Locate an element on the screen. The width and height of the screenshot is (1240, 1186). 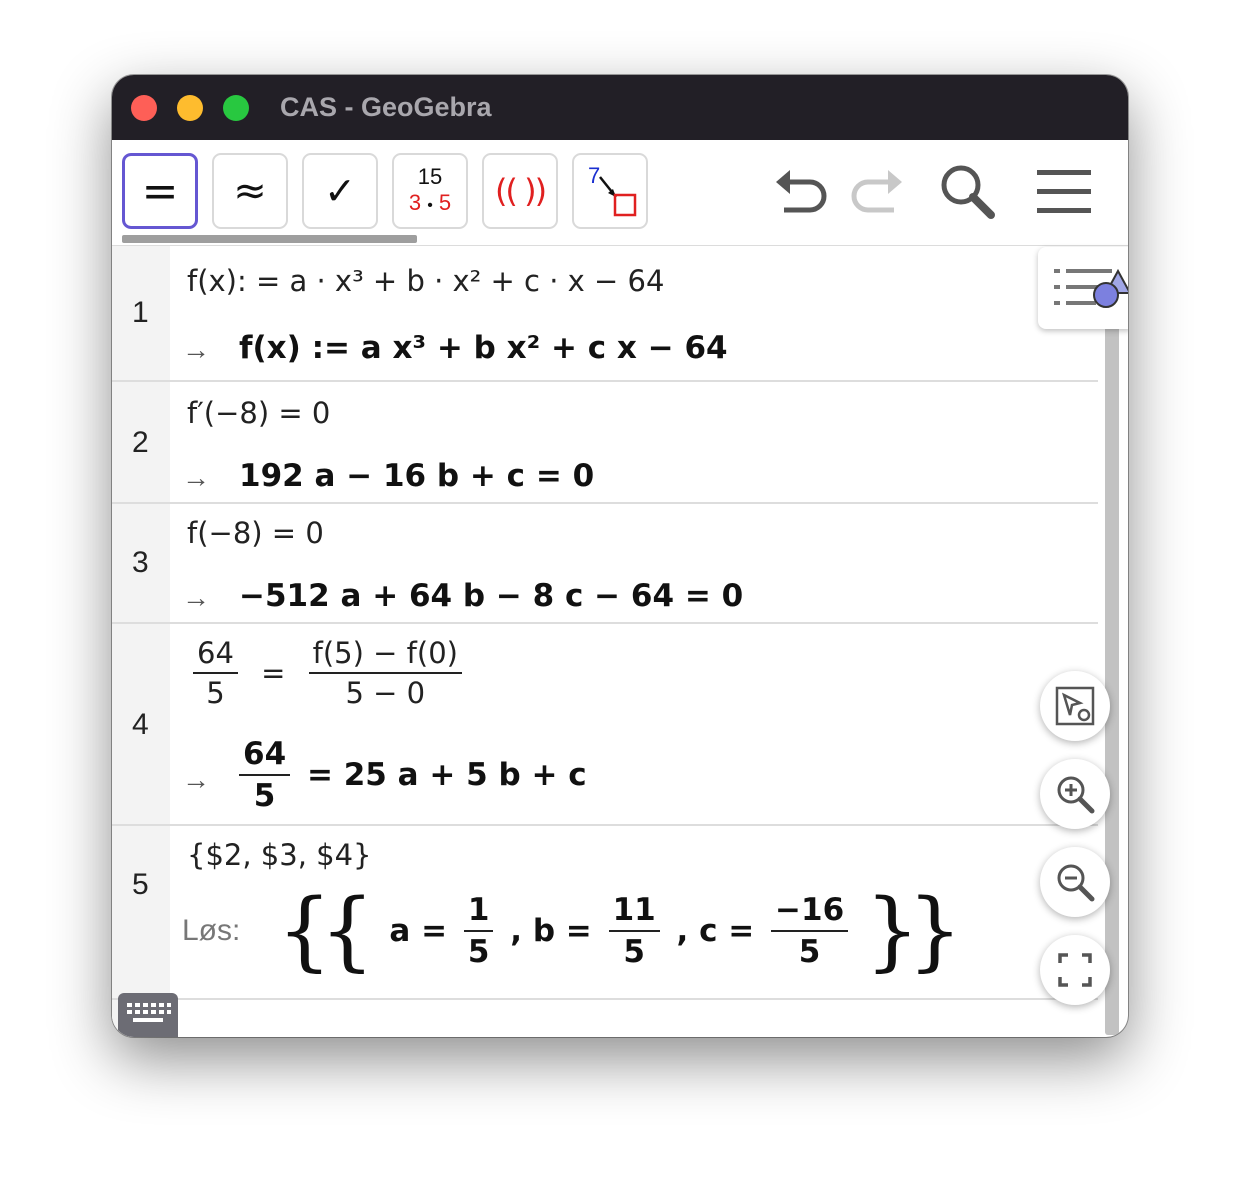
style-bar-icon is located at coordinates (1091, 288).